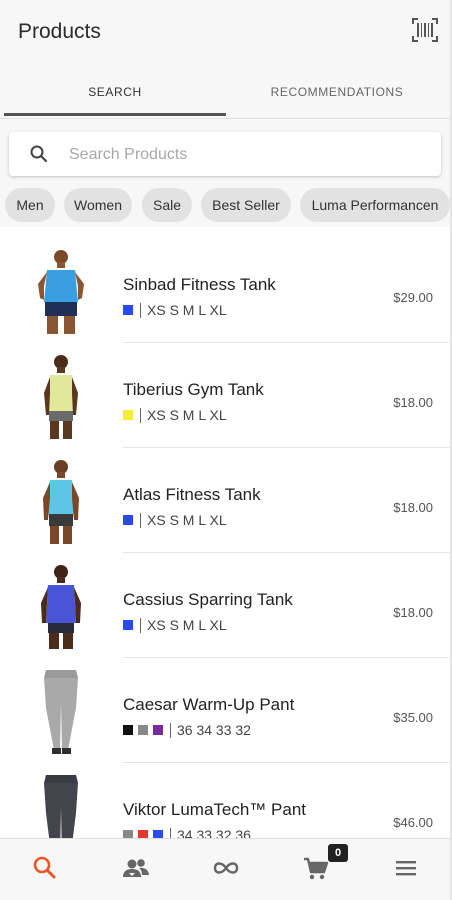  What do you see at coordinates (115, 114) in the screenshot?
I see `active-tab-indicator` at bounding box center [115, 114].